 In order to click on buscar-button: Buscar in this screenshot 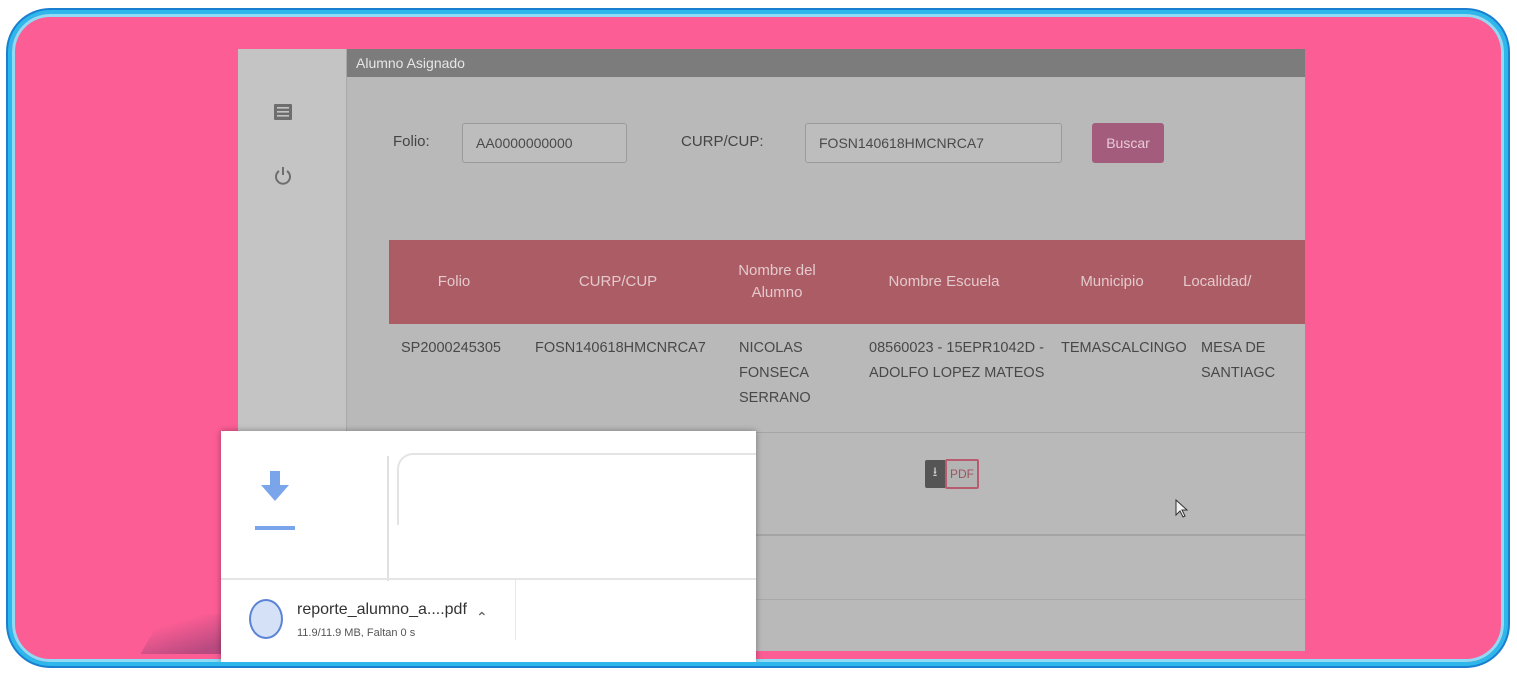, I will do `click(1128, 143)`.